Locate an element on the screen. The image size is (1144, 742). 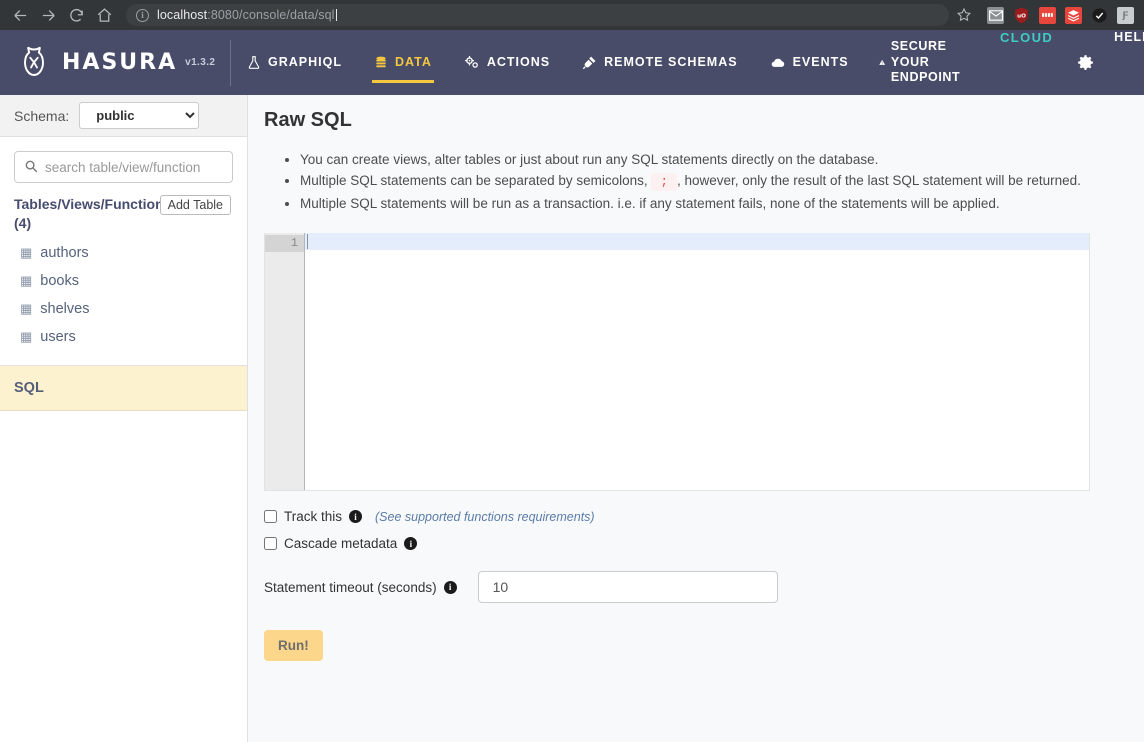
mail-extension-icon is located at coordinates (995, 15).